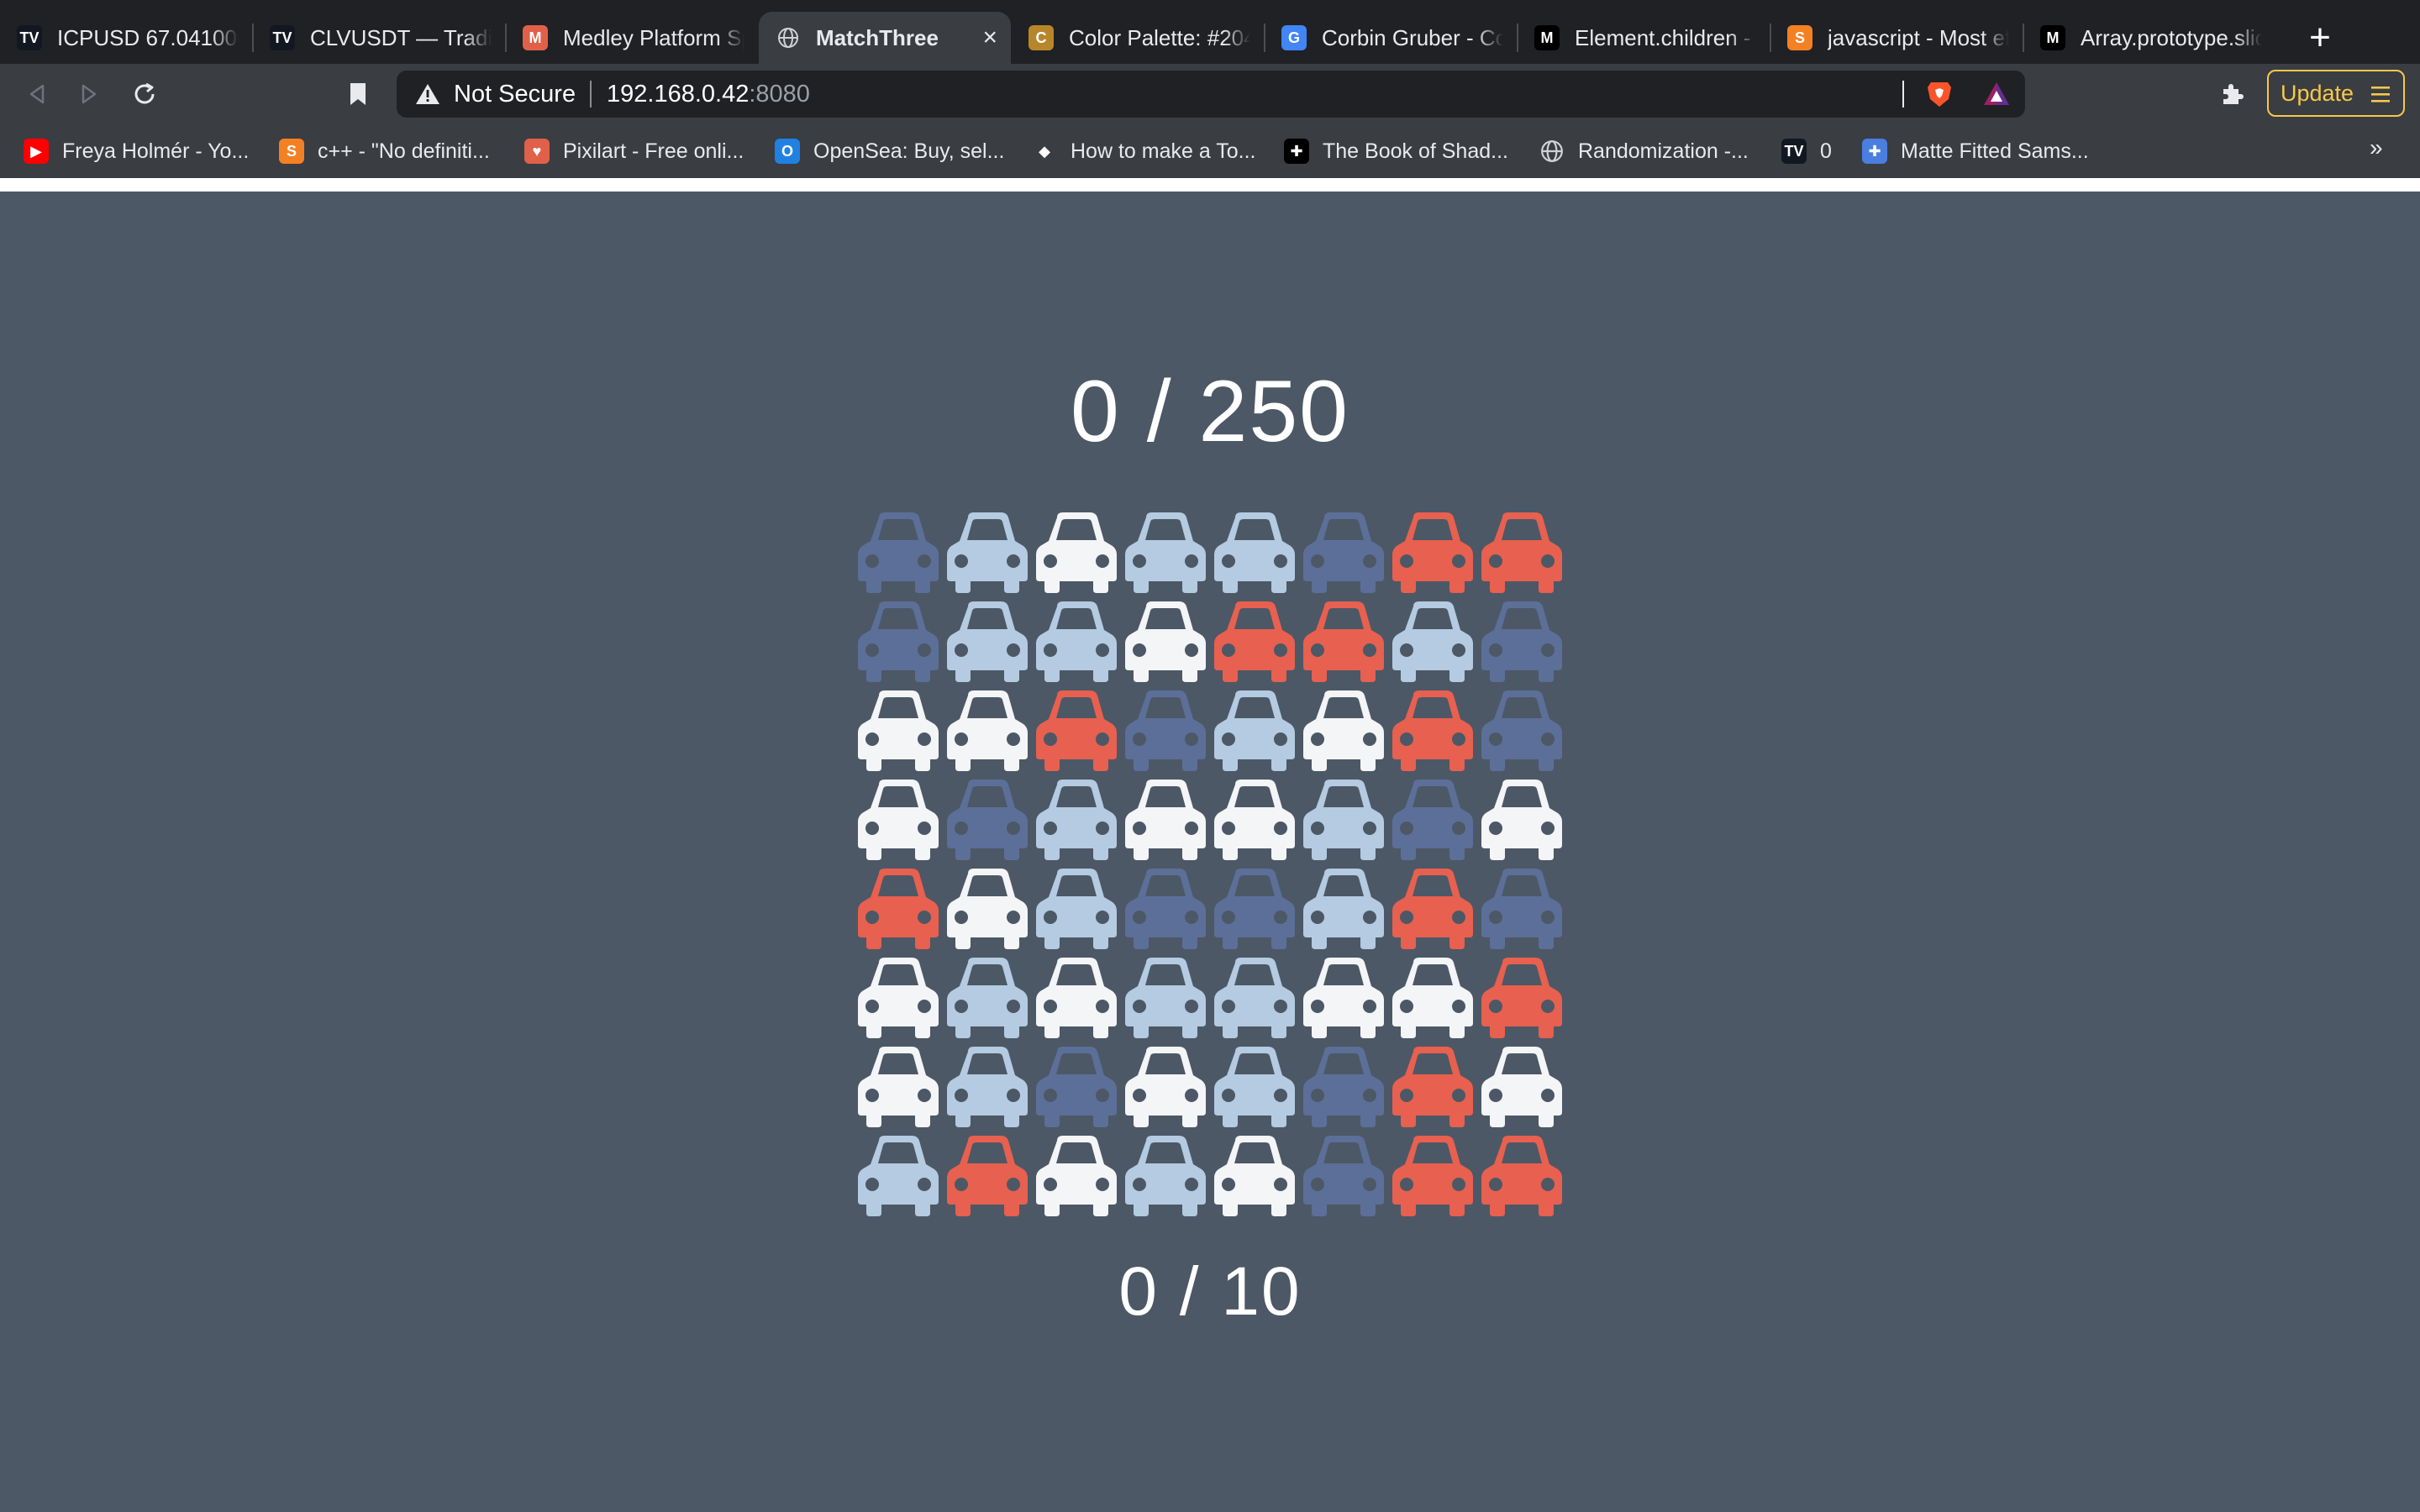 The image size is (2420, 1512). What do you see at coordinates (632, 38) in the screenshot?
I see `browser-tab: M Medley Platform Spr` at bounding box center [632, 38].